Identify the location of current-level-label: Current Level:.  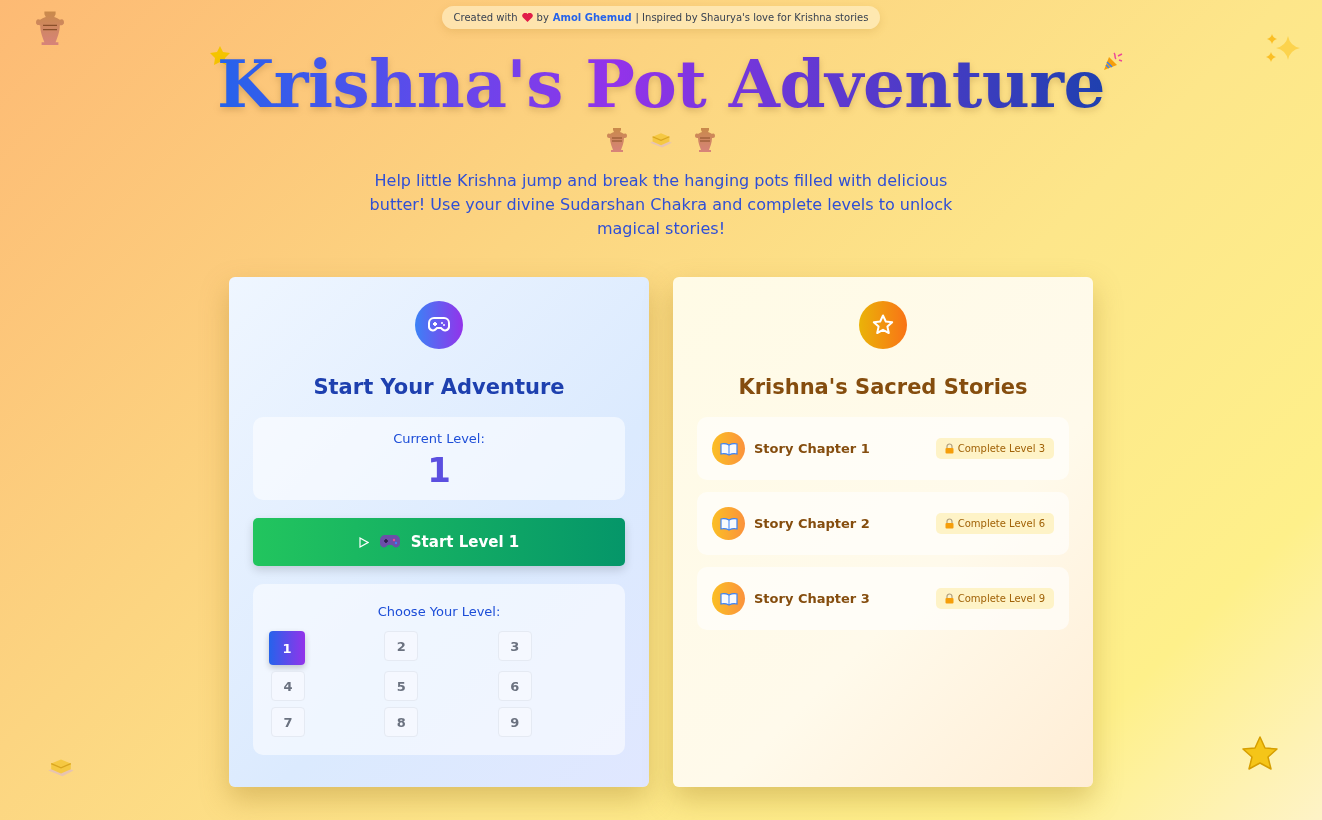
(439, 438).